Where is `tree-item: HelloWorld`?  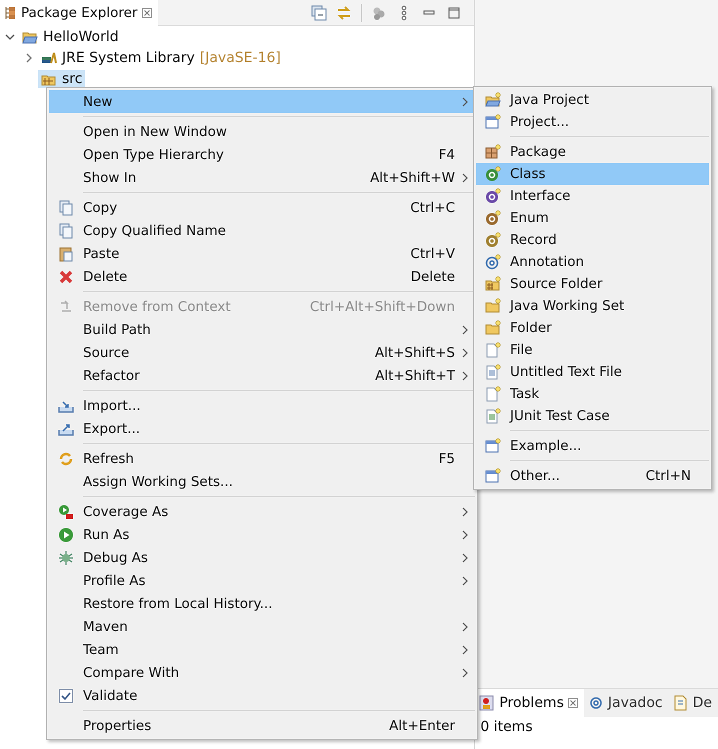 tree-item: HelloWorld is located at coordinates (70, 37).